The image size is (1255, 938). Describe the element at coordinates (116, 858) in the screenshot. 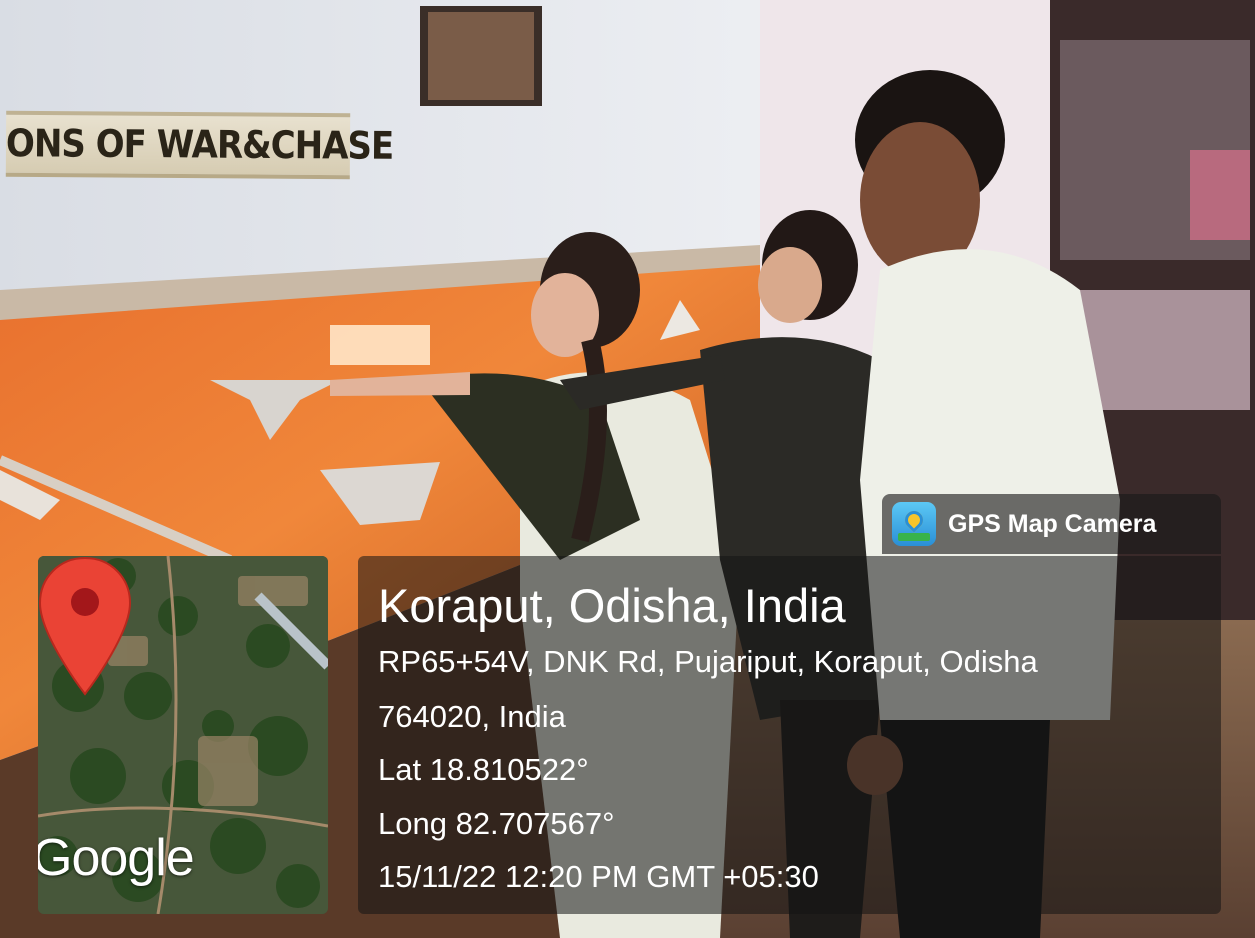

I see `google-logo: Google` at that location.